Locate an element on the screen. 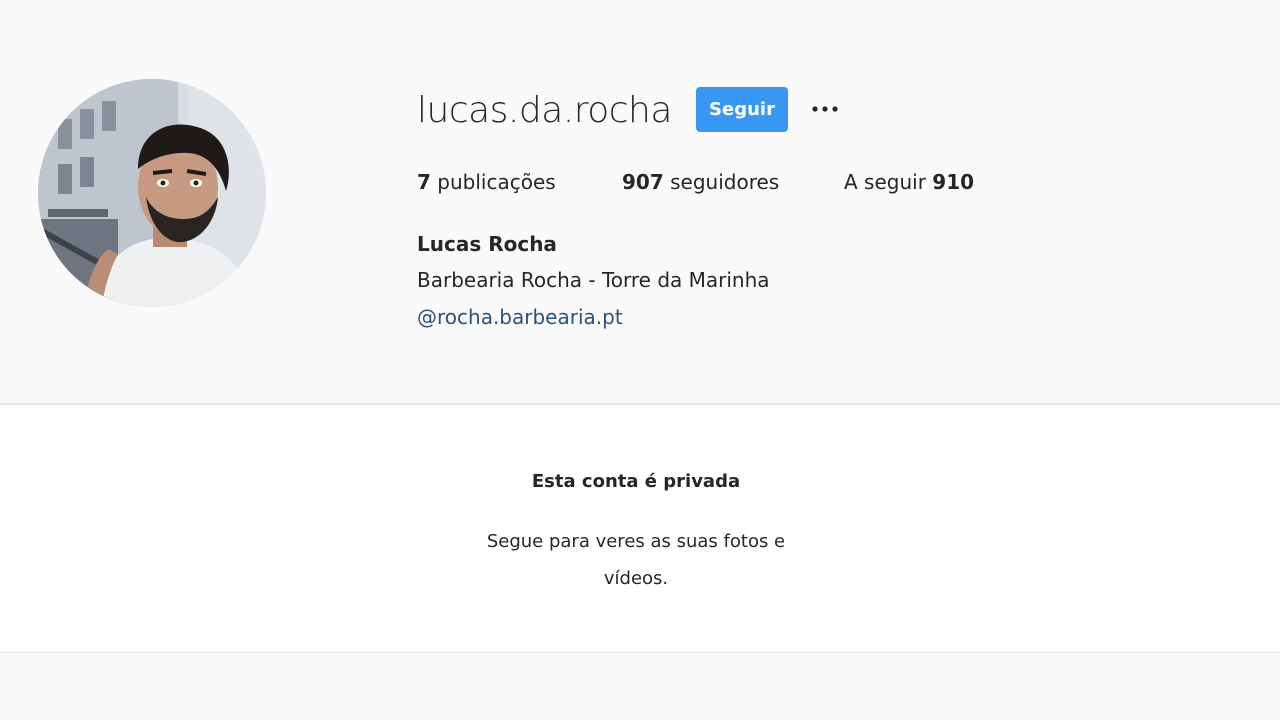 Image resolution: width=1280 pixels, height=720 pixels. posts-stat: 7 publicações is located at coordinates (486, 182).